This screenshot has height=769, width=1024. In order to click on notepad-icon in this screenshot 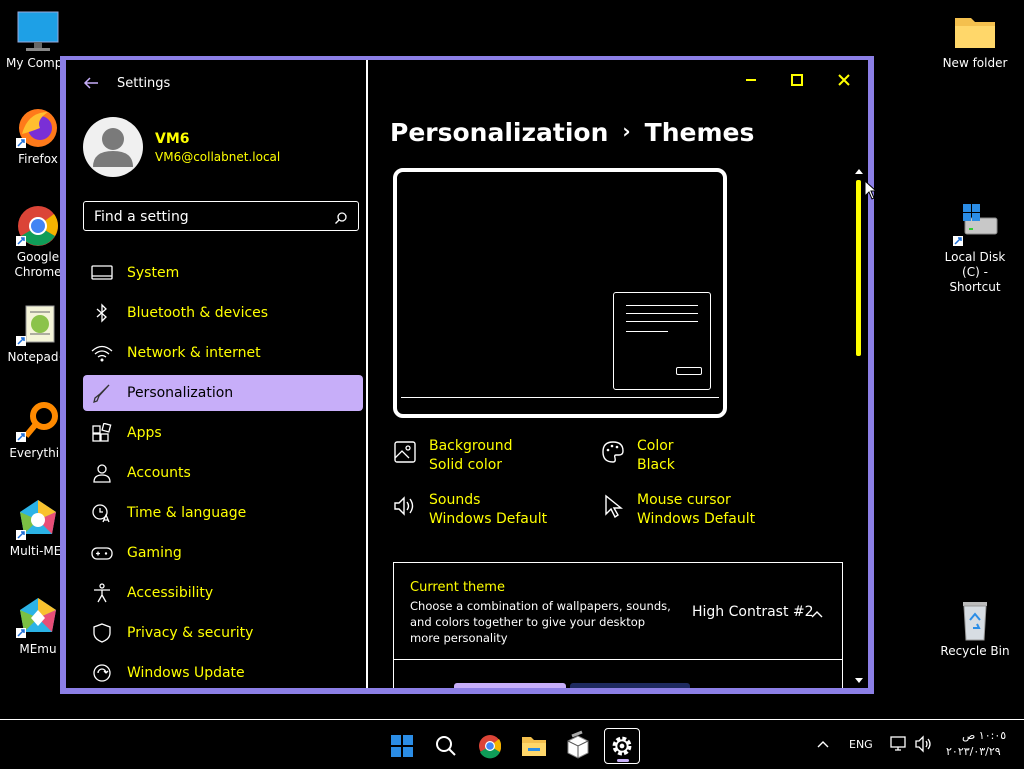, I will do `click(38, 326)`.